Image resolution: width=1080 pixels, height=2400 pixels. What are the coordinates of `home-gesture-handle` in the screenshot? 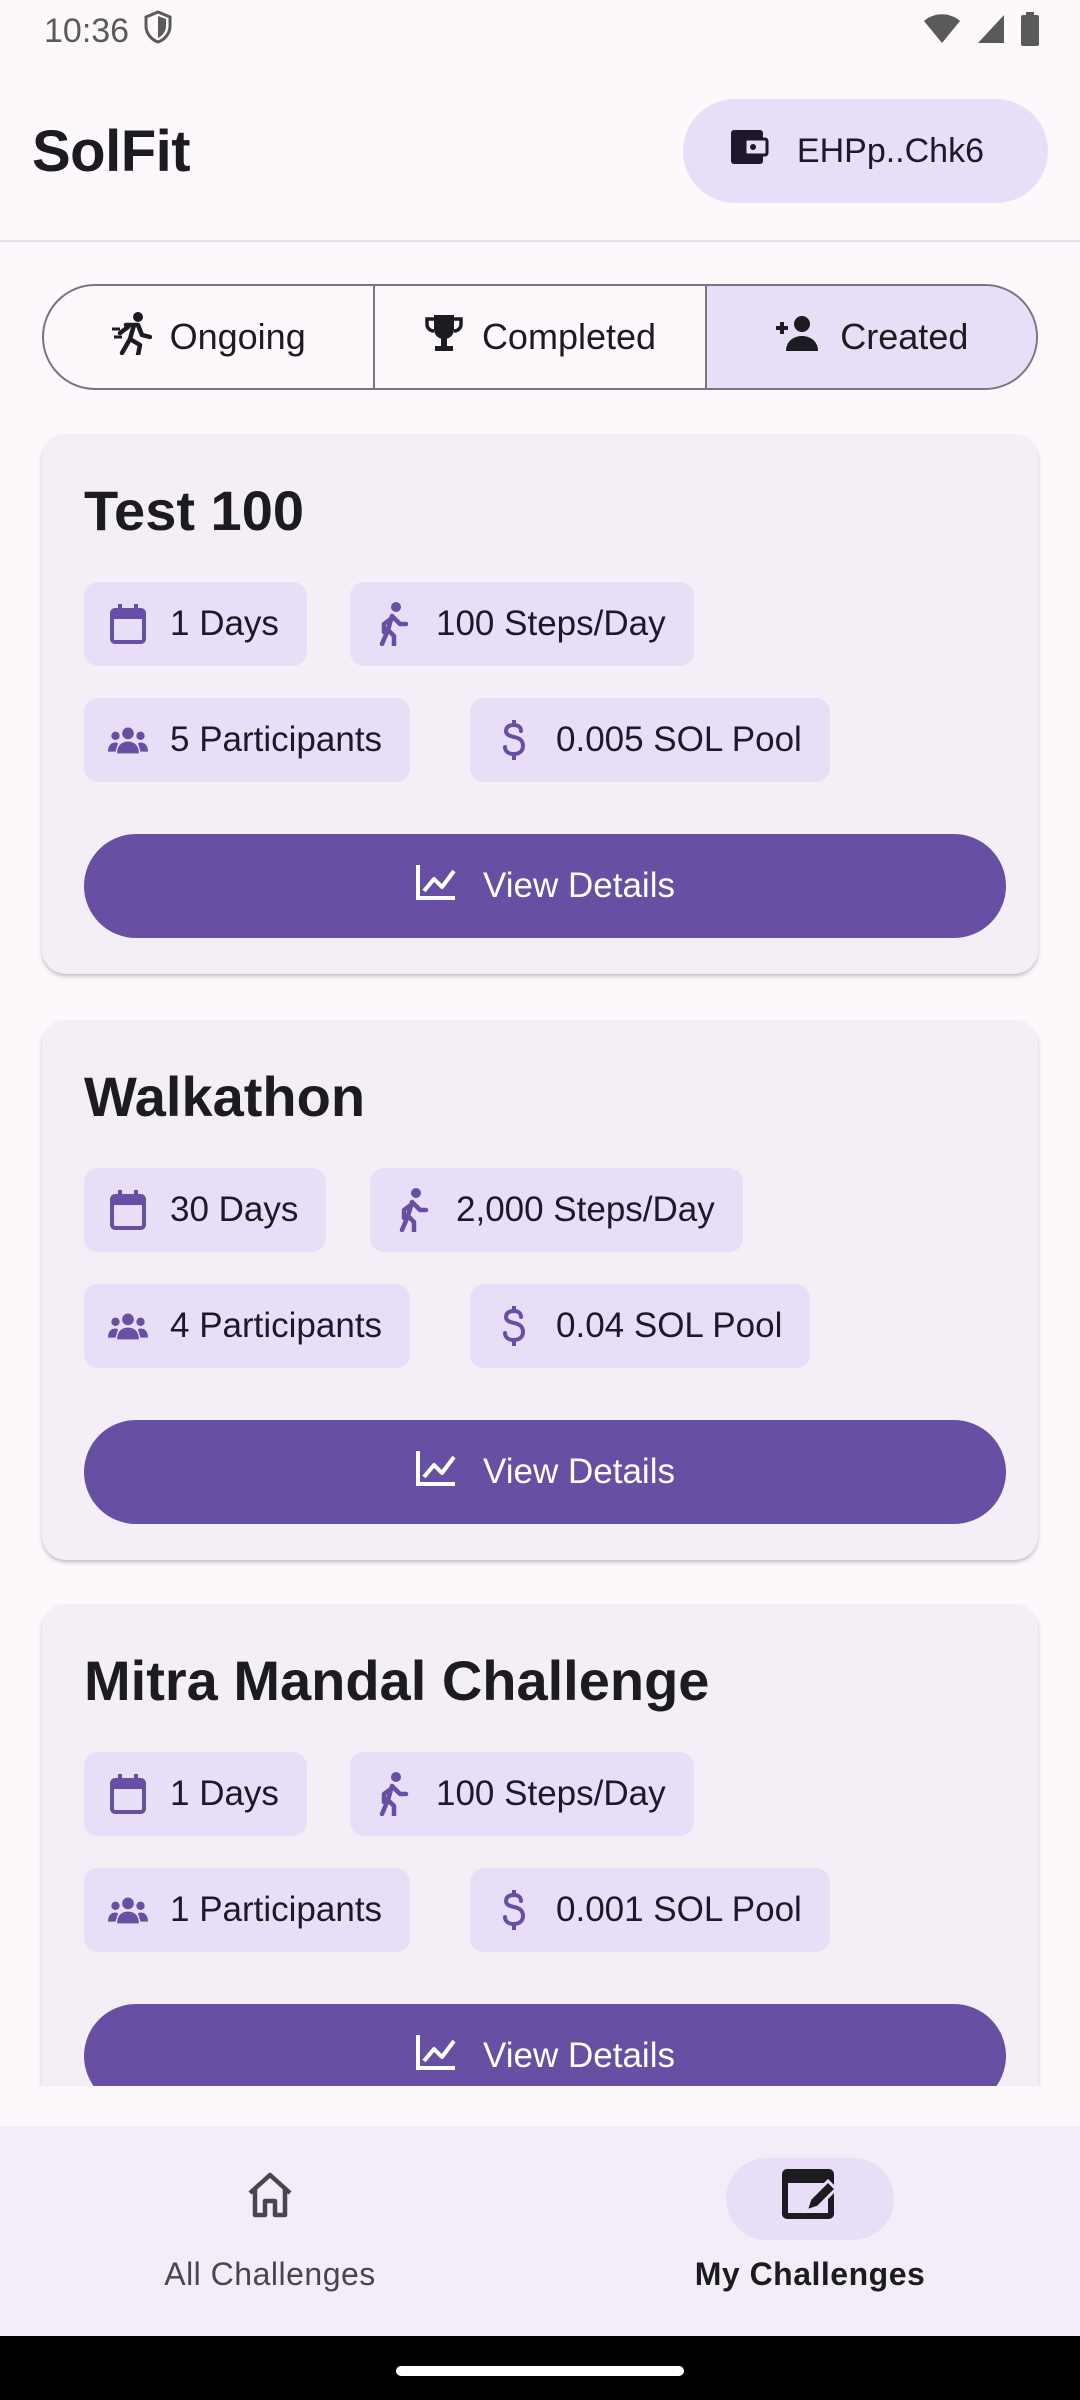 It's located at (540, 2371).